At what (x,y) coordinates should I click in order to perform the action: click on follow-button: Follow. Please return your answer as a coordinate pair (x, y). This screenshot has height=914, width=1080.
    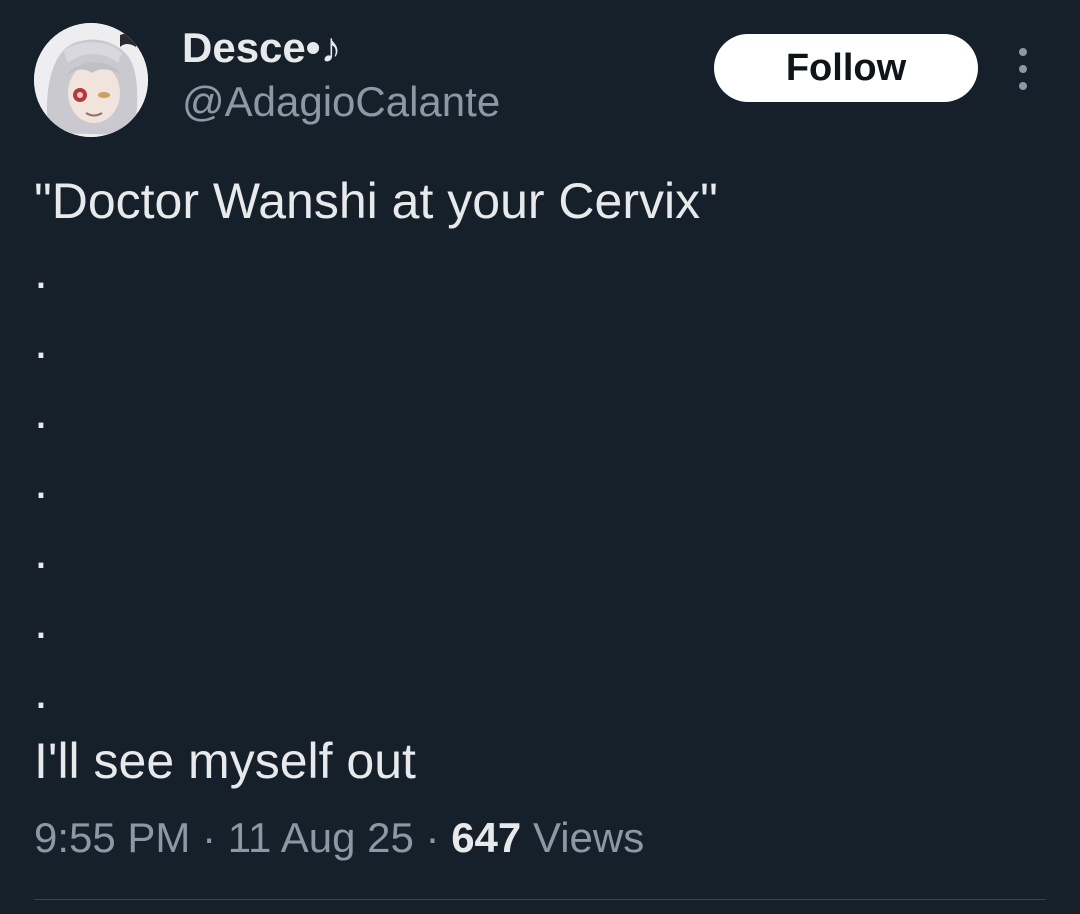
    Looking at the image, I should click on (846, 68).